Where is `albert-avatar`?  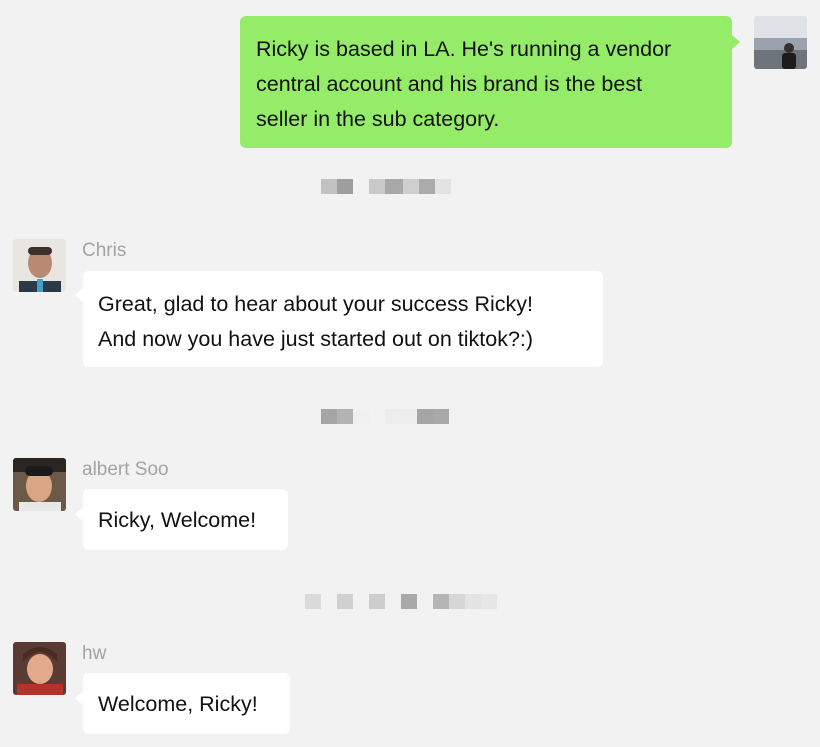
albert-avatar is located at coordinates (39, 484).